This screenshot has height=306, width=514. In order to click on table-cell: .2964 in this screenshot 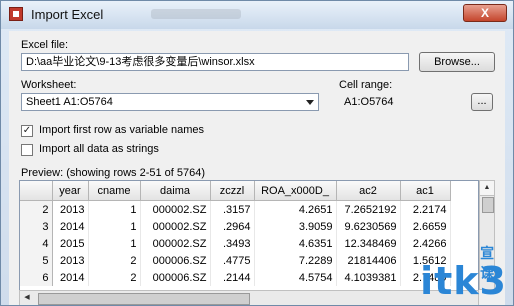, I will do `click(232, 226)`.